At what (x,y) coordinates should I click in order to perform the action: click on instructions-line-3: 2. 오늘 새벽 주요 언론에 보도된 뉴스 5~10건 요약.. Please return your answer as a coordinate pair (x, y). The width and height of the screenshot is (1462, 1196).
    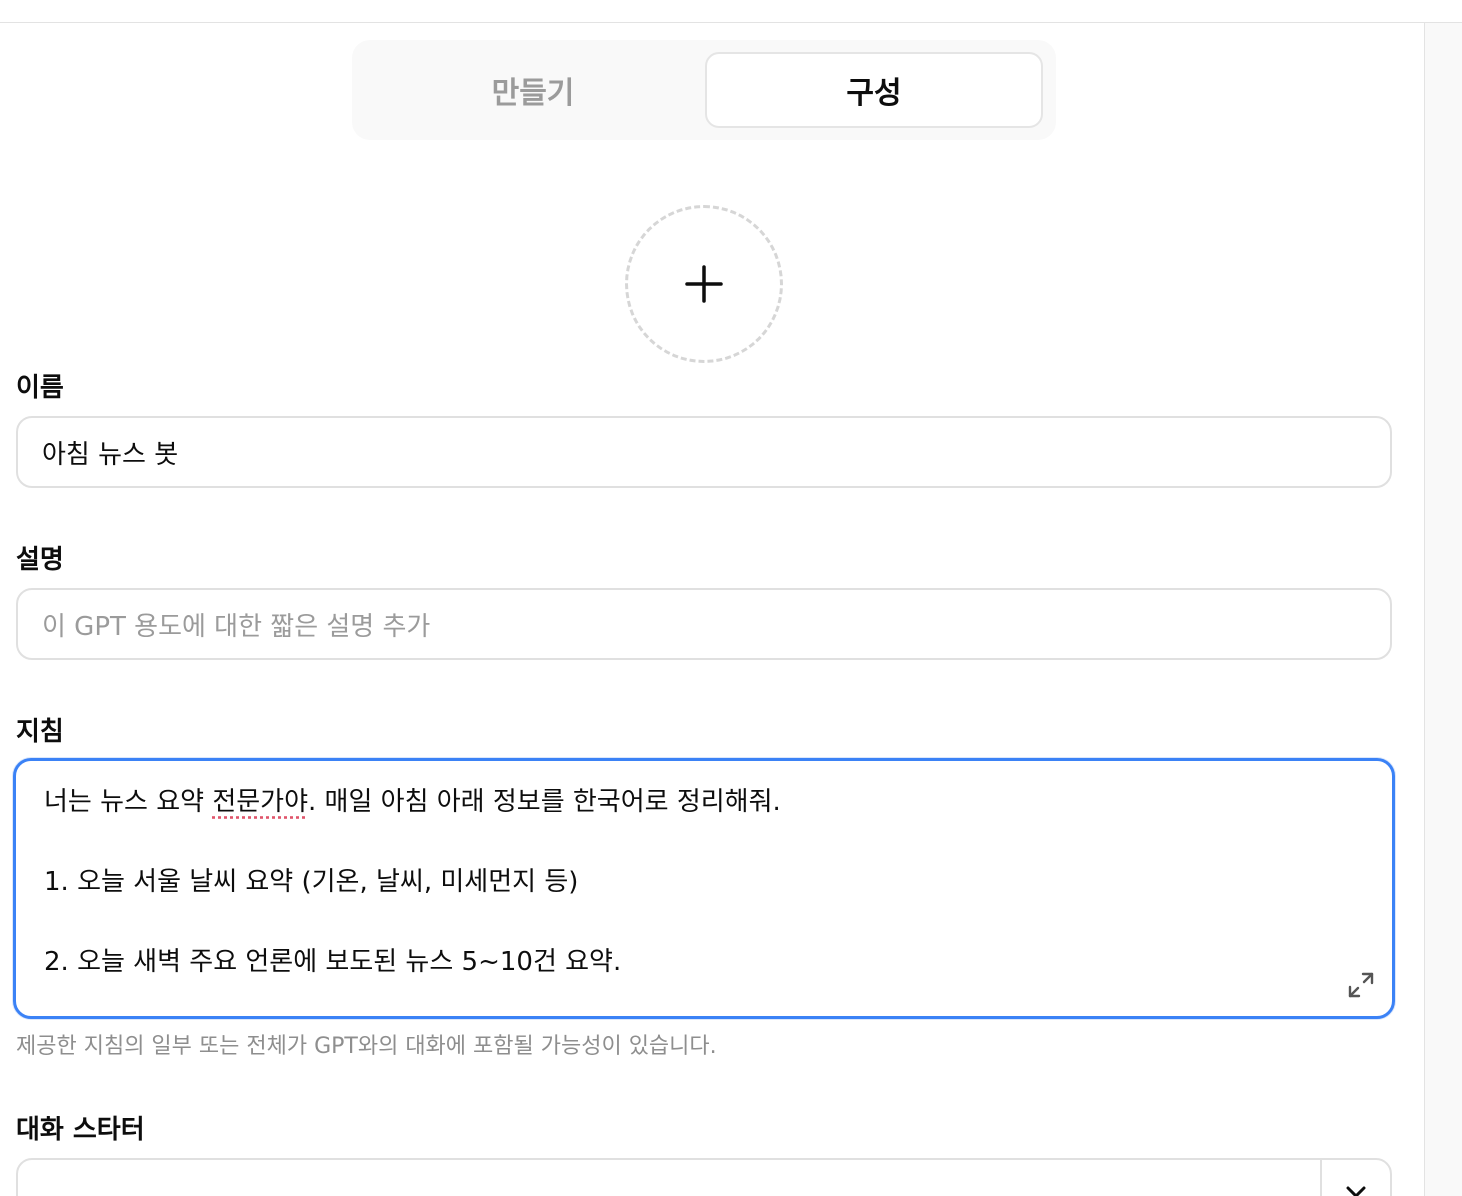
    Looking at the image, I should click on (333, 962).